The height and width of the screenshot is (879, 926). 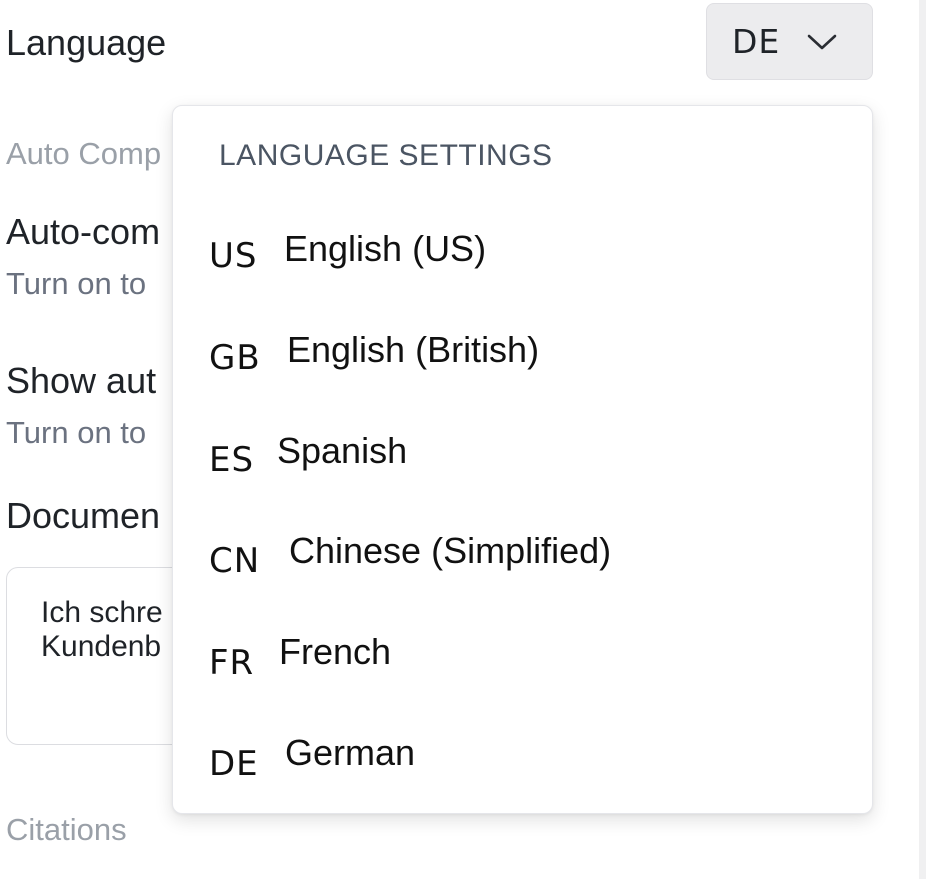 What do you see at coordinates (83, 515) in the screenshot?
I see `document-section-title: Documen` at bounding box center [83, 515].